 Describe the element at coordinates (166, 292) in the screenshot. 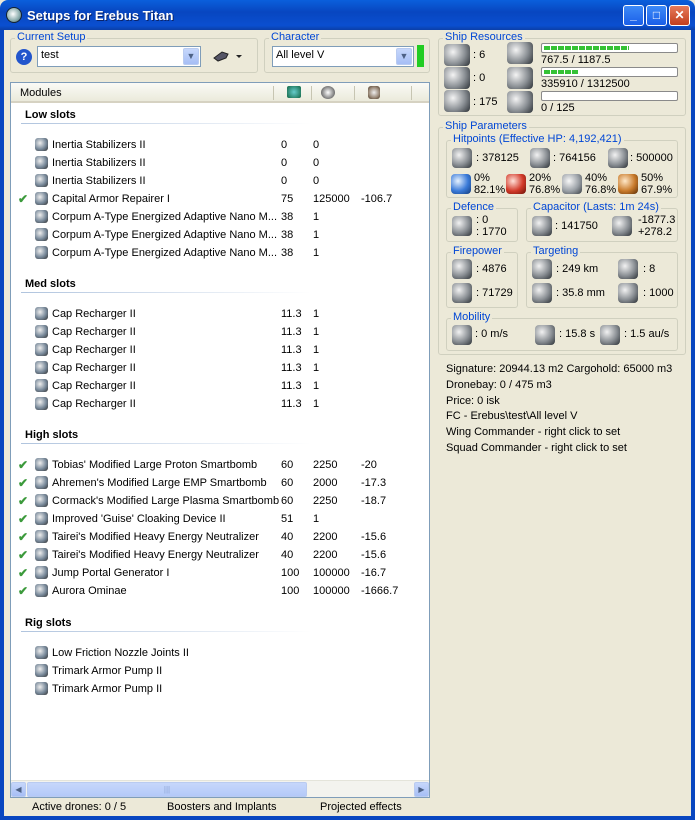

I see `section-divider` at that location.